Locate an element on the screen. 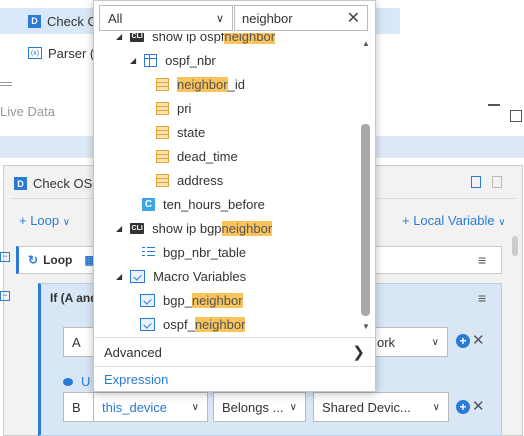  ten-hours-label: ten_hours_before is located at coordinates (214, 204).